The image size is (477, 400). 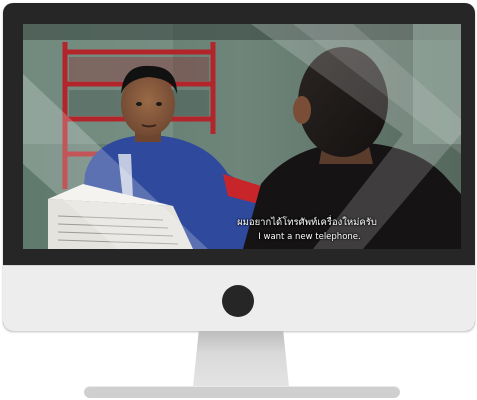 I want to click on subtitle-english: I want a new telephone., so click(x=309, y=237).